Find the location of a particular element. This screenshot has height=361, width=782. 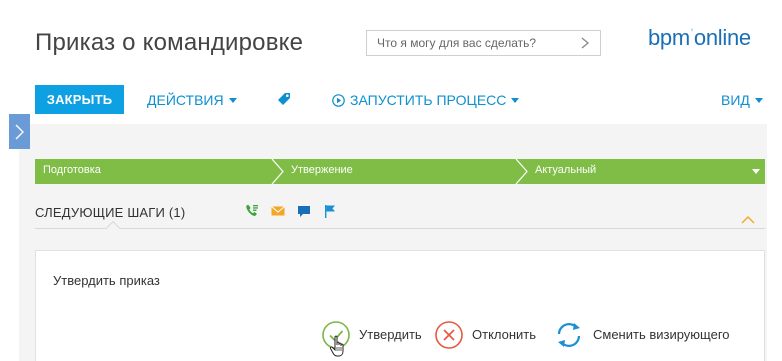

stage-utverzhenie: Утвержение is located at coordinates (322, 170).